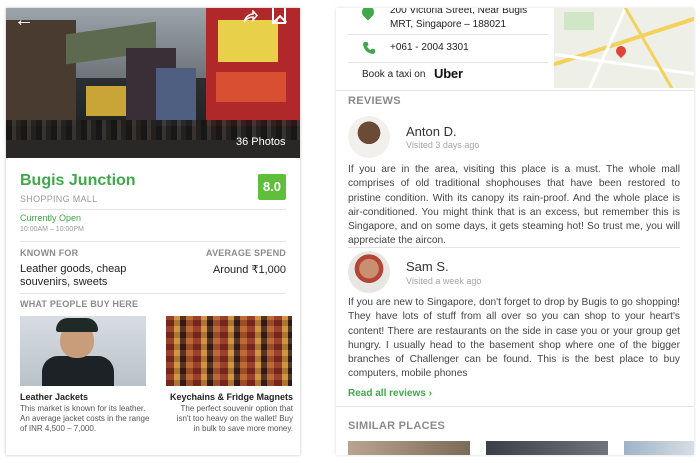 Image resolution: width=700 pixels, height=463 pixels. Describe the element at coordinates (226, 397) in the screenshot. I see `buy-item-name: Keychains & Fridge Magnets` at that location.